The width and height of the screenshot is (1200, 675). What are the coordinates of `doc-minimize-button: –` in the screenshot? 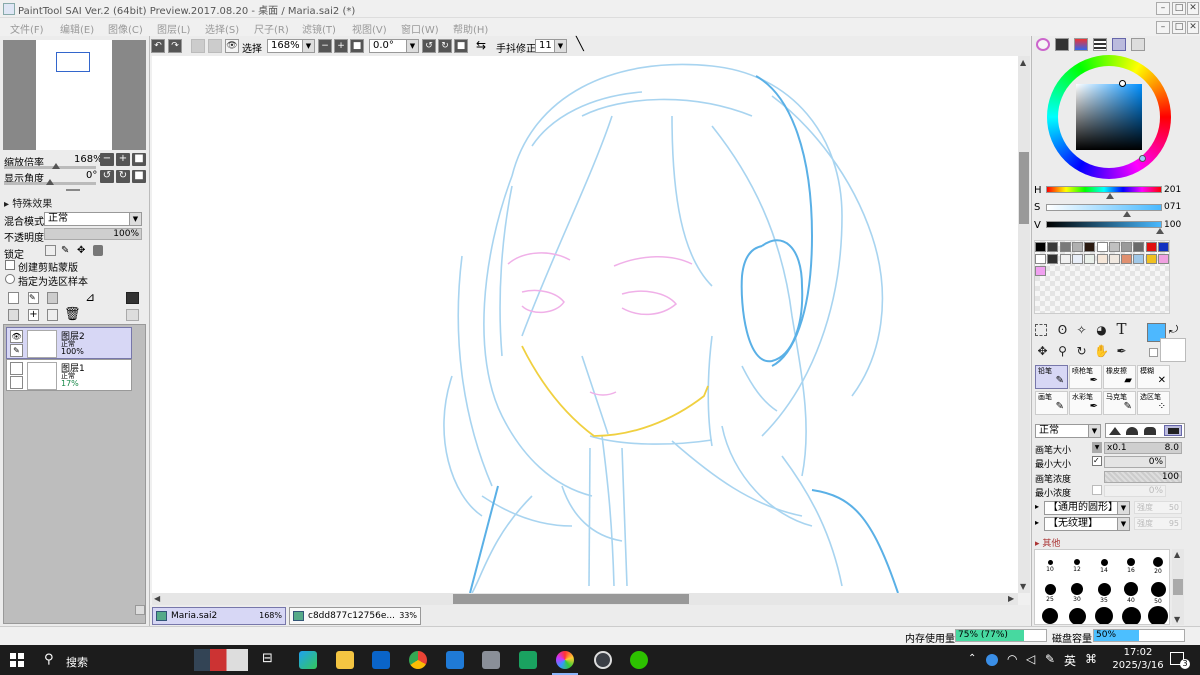 It's located at (1163, 27).